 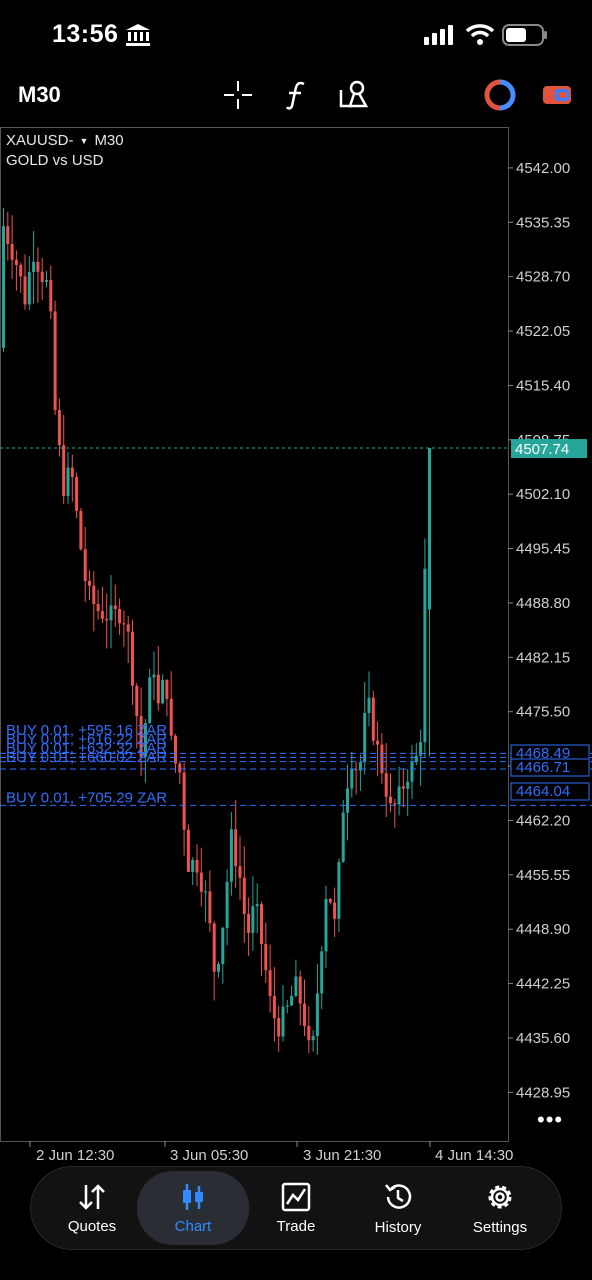 I want to click on symbol-title: XAUUSD- ▼ M30, so click(x=65, y=140).